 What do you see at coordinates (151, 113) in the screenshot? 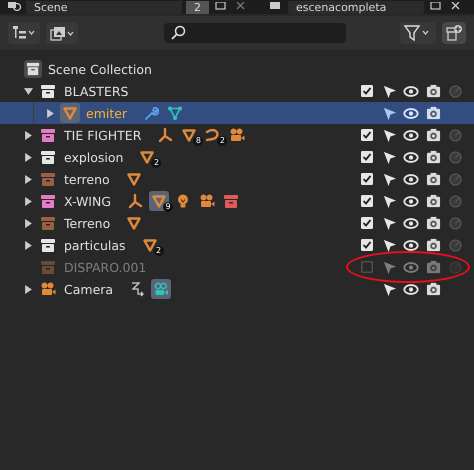
I see `wrench-icon` at bounding box center [151, 113].